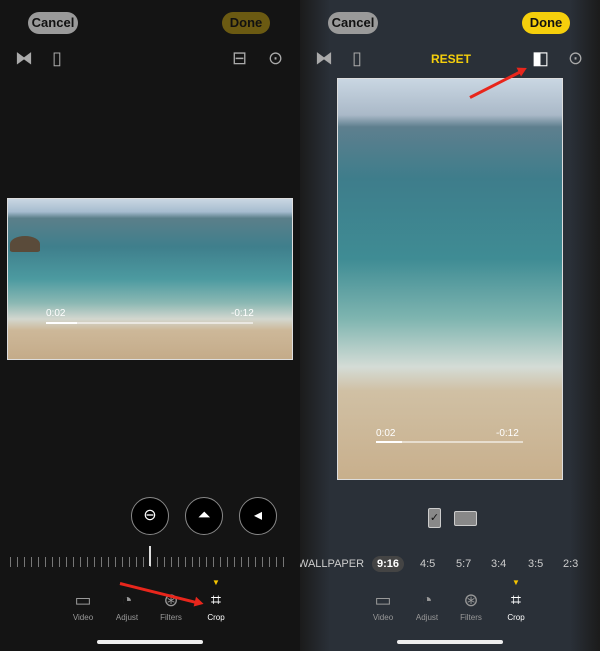 The image size is (600, 651). I want to click on portrait-orientation-button: ✓, so click(434, 518).